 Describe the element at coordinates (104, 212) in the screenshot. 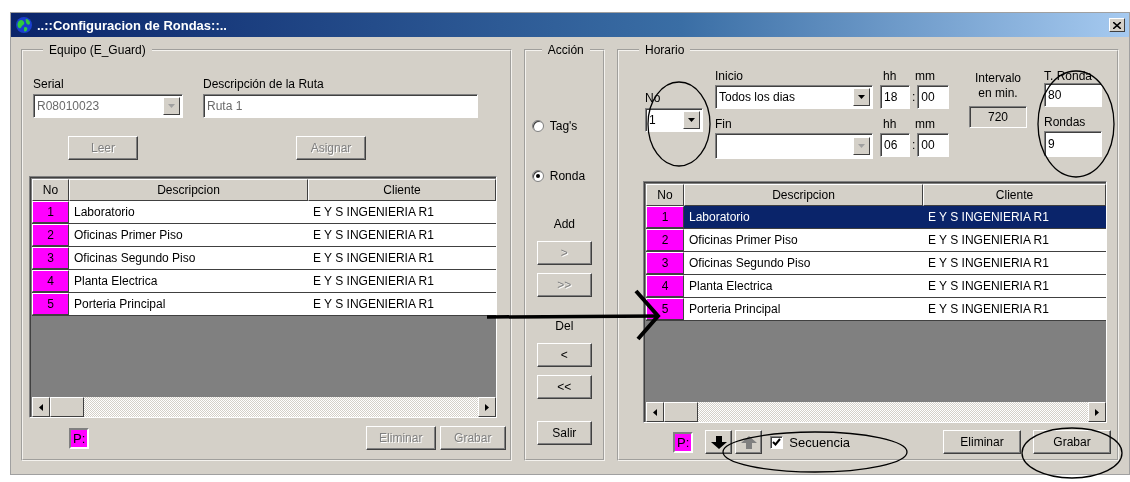

I see `table-cell-text: Laboratorio` at that location.